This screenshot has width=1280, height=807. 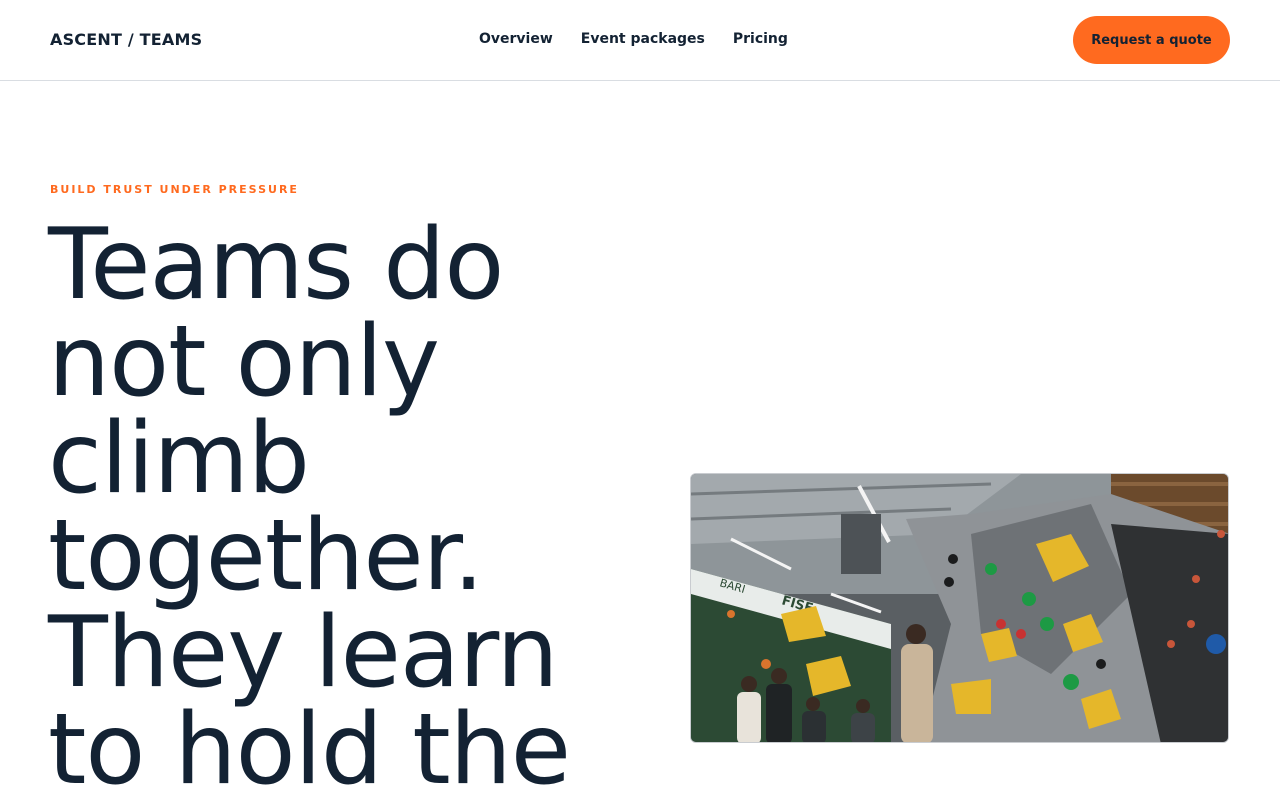 What do you see at coordinates (126, 39) in the screenshot?
I see `brand-logo-text: ASCENT / TEAMS` at bounding box center [126, 39].